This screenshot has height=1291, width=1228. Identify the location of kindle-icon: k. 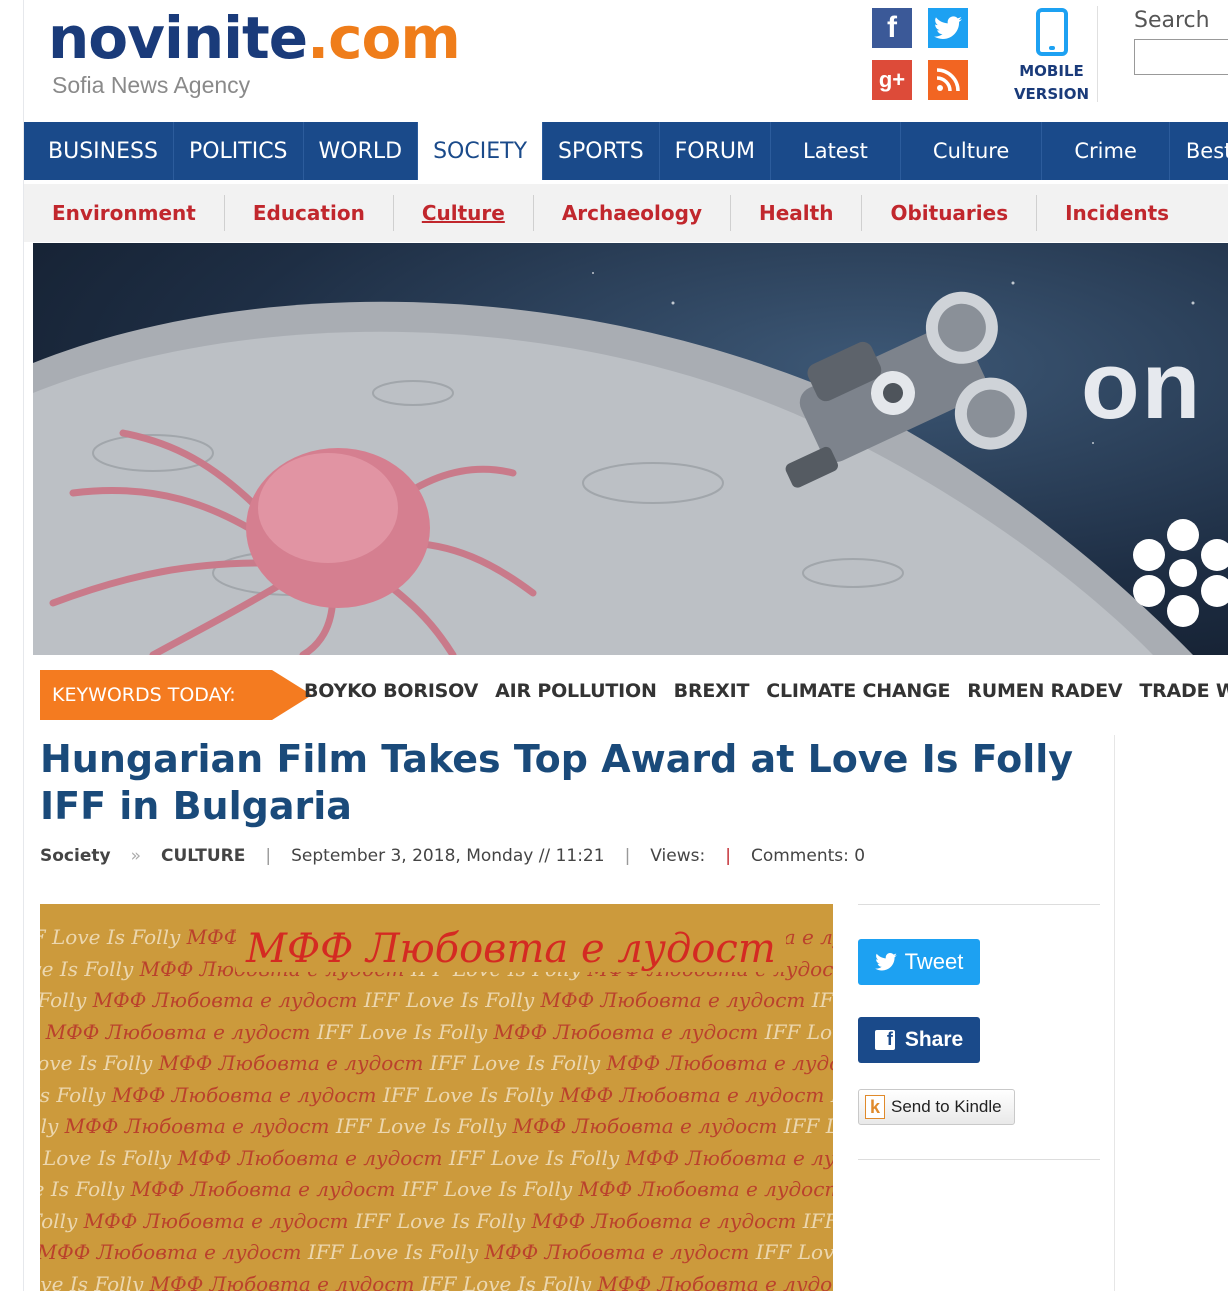
(875, 1107).